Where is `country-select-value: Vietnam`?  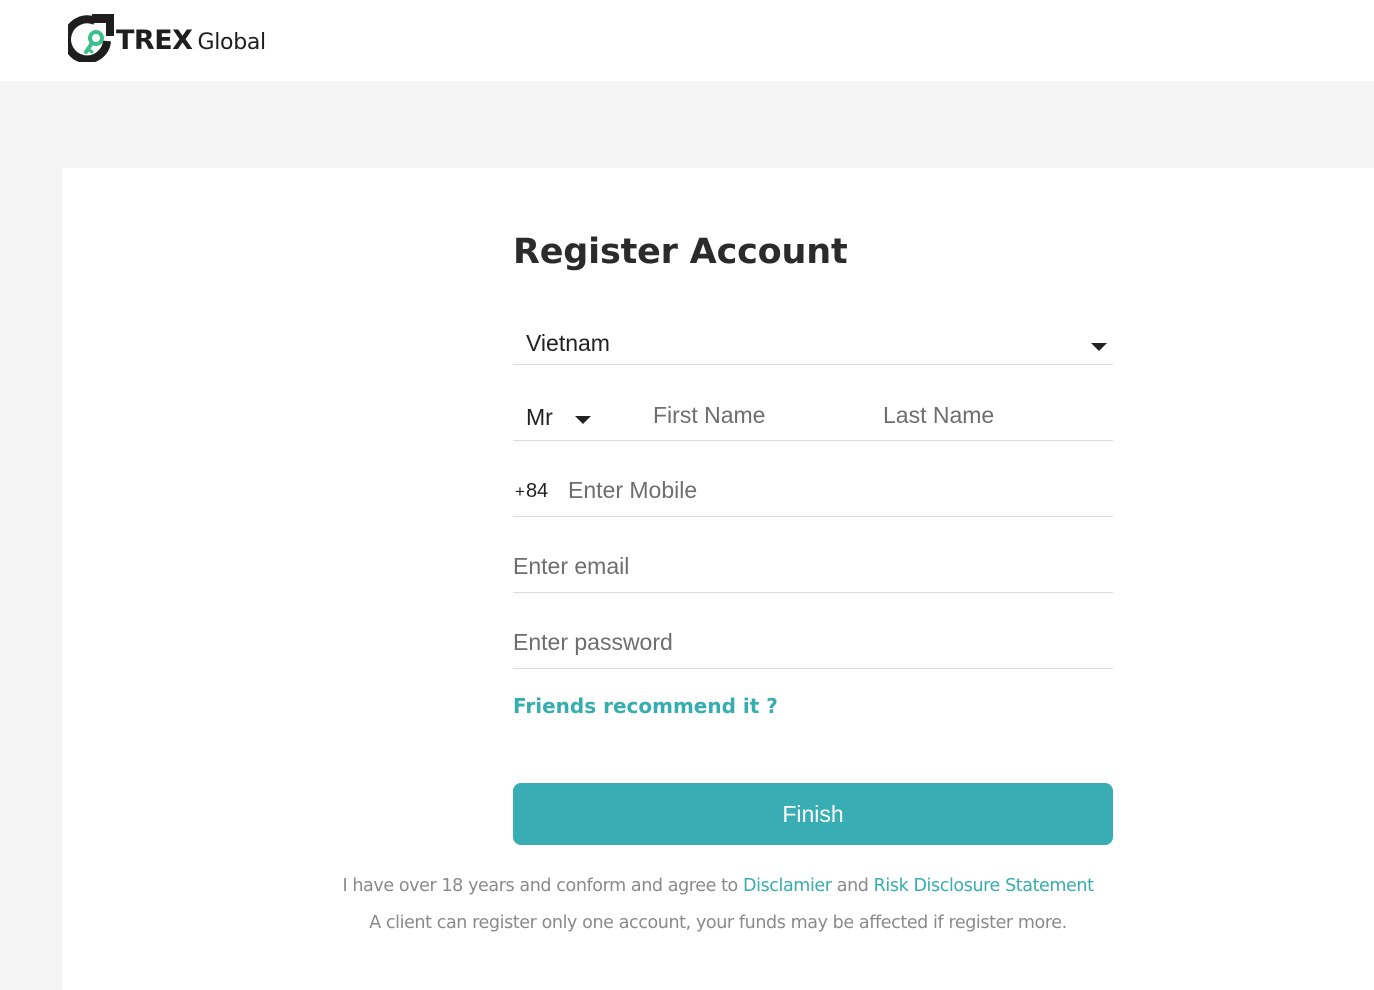 country-select-value: Vietnam is located at coordinates (568, 343).